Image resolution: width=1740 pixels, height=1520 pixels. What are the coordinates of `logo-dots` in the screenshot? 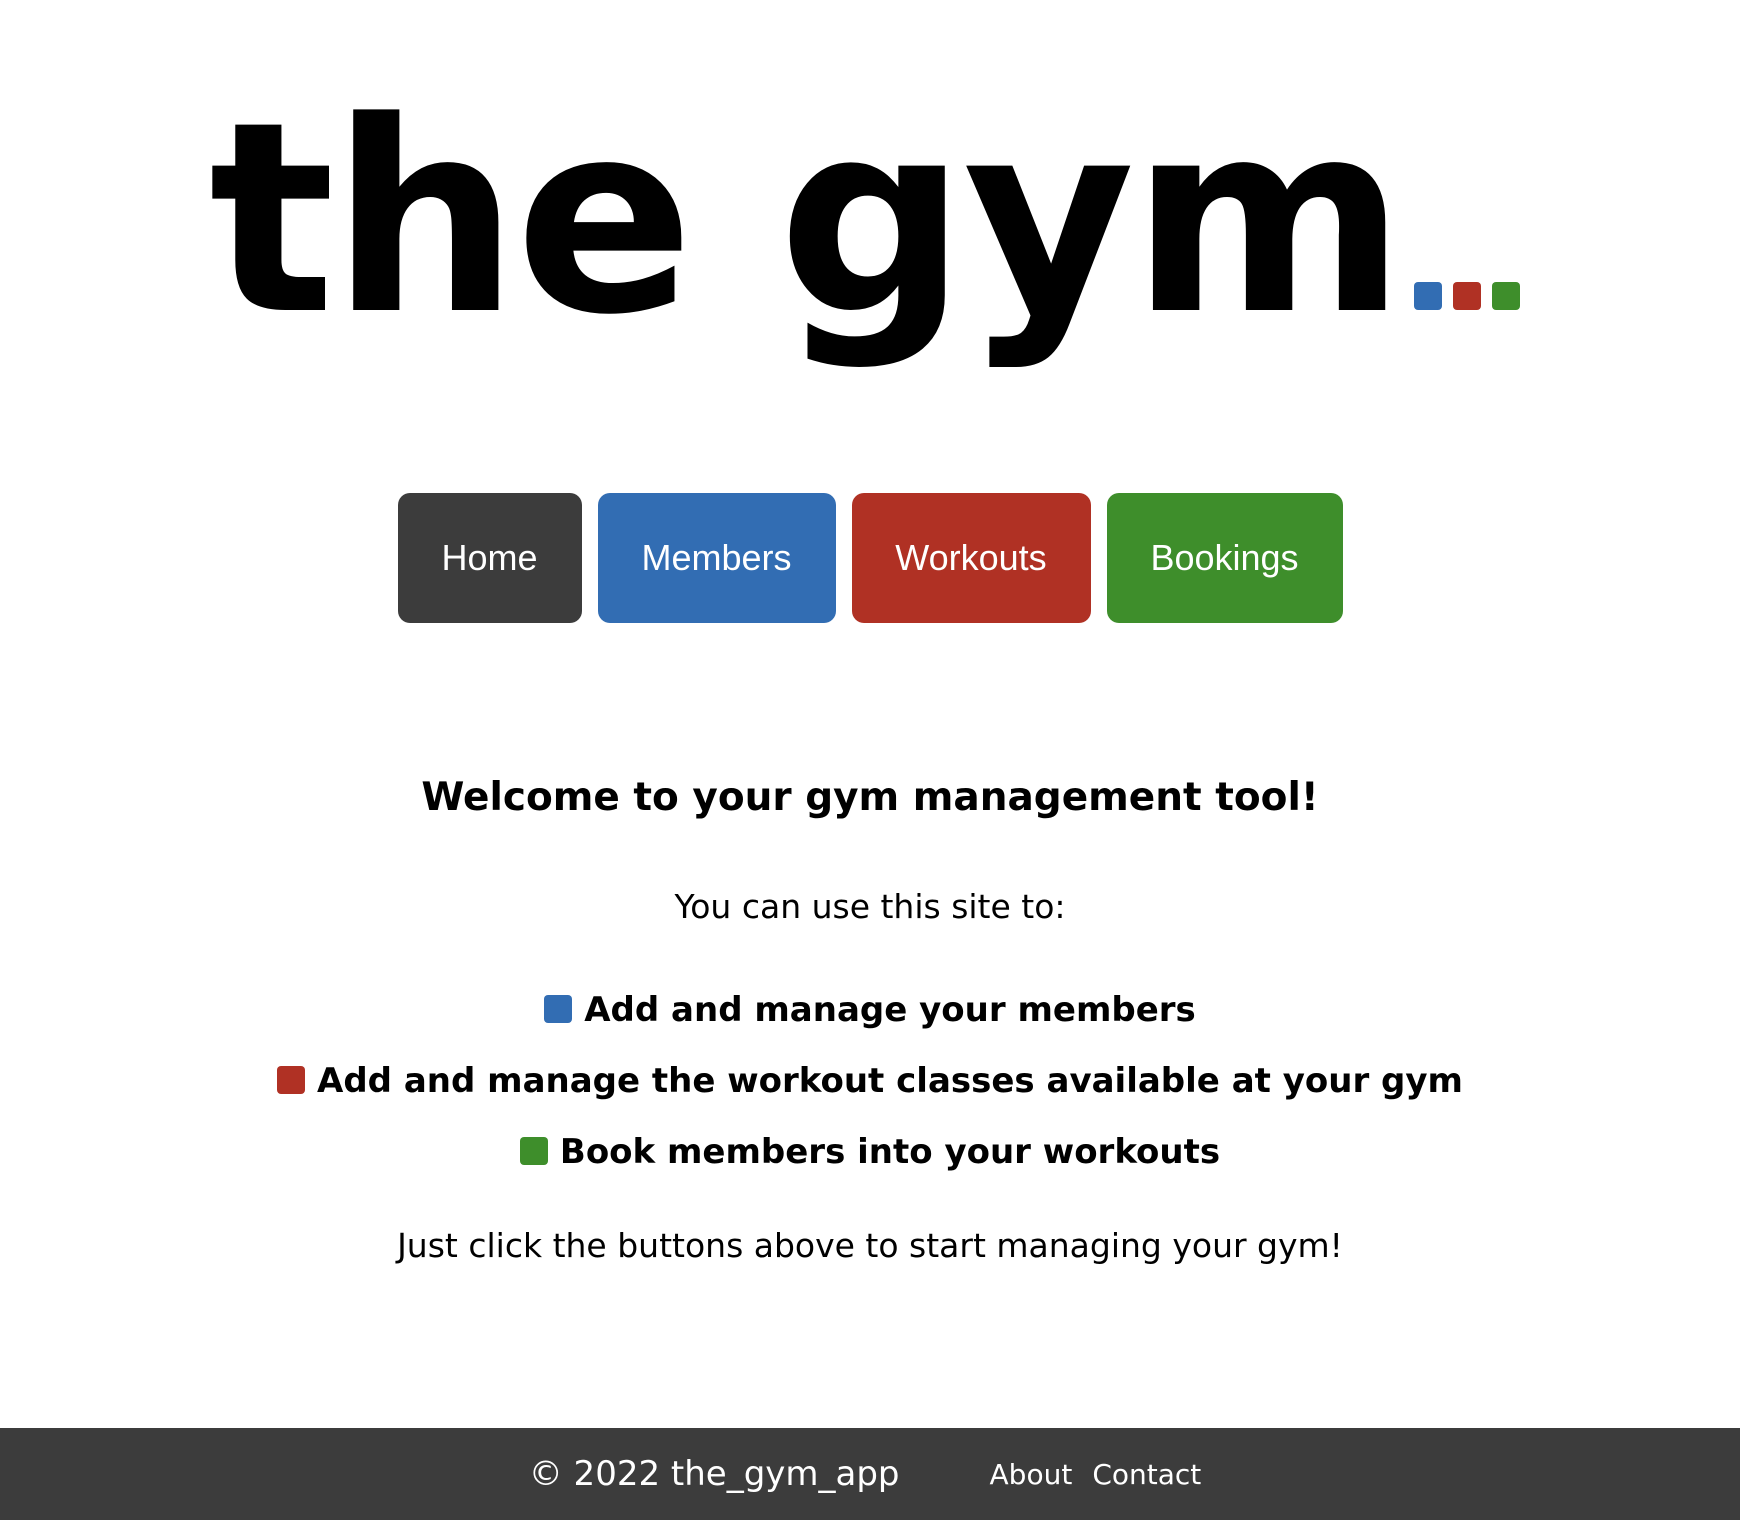 It's located at (1472, 298).